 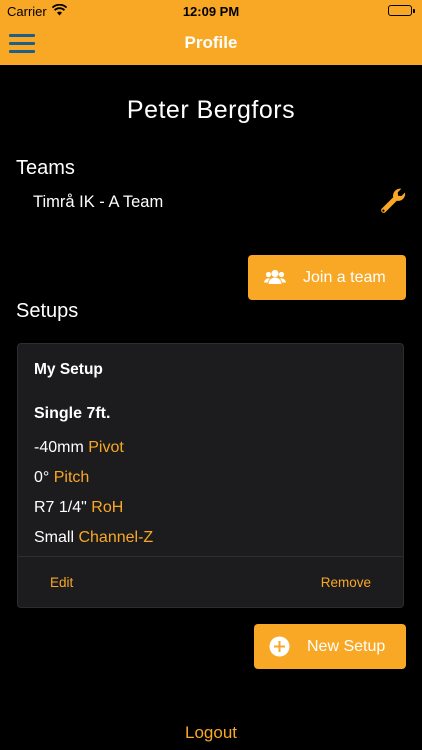 I want to click on wrench-icon, so click(x=393, y=201).